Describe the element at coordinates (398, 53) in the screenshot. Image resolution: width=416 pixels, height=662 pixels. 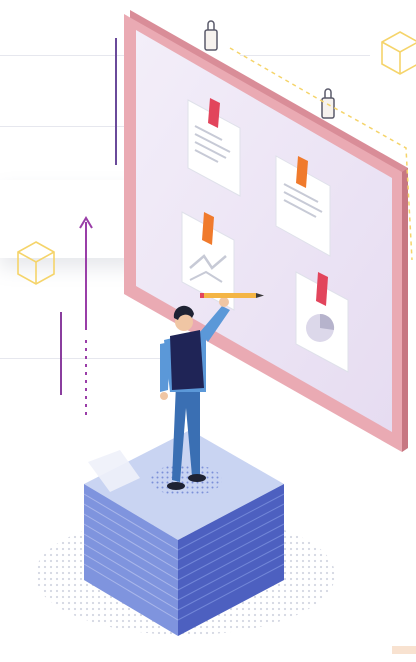
I see `cube-outline-icon` at that location.